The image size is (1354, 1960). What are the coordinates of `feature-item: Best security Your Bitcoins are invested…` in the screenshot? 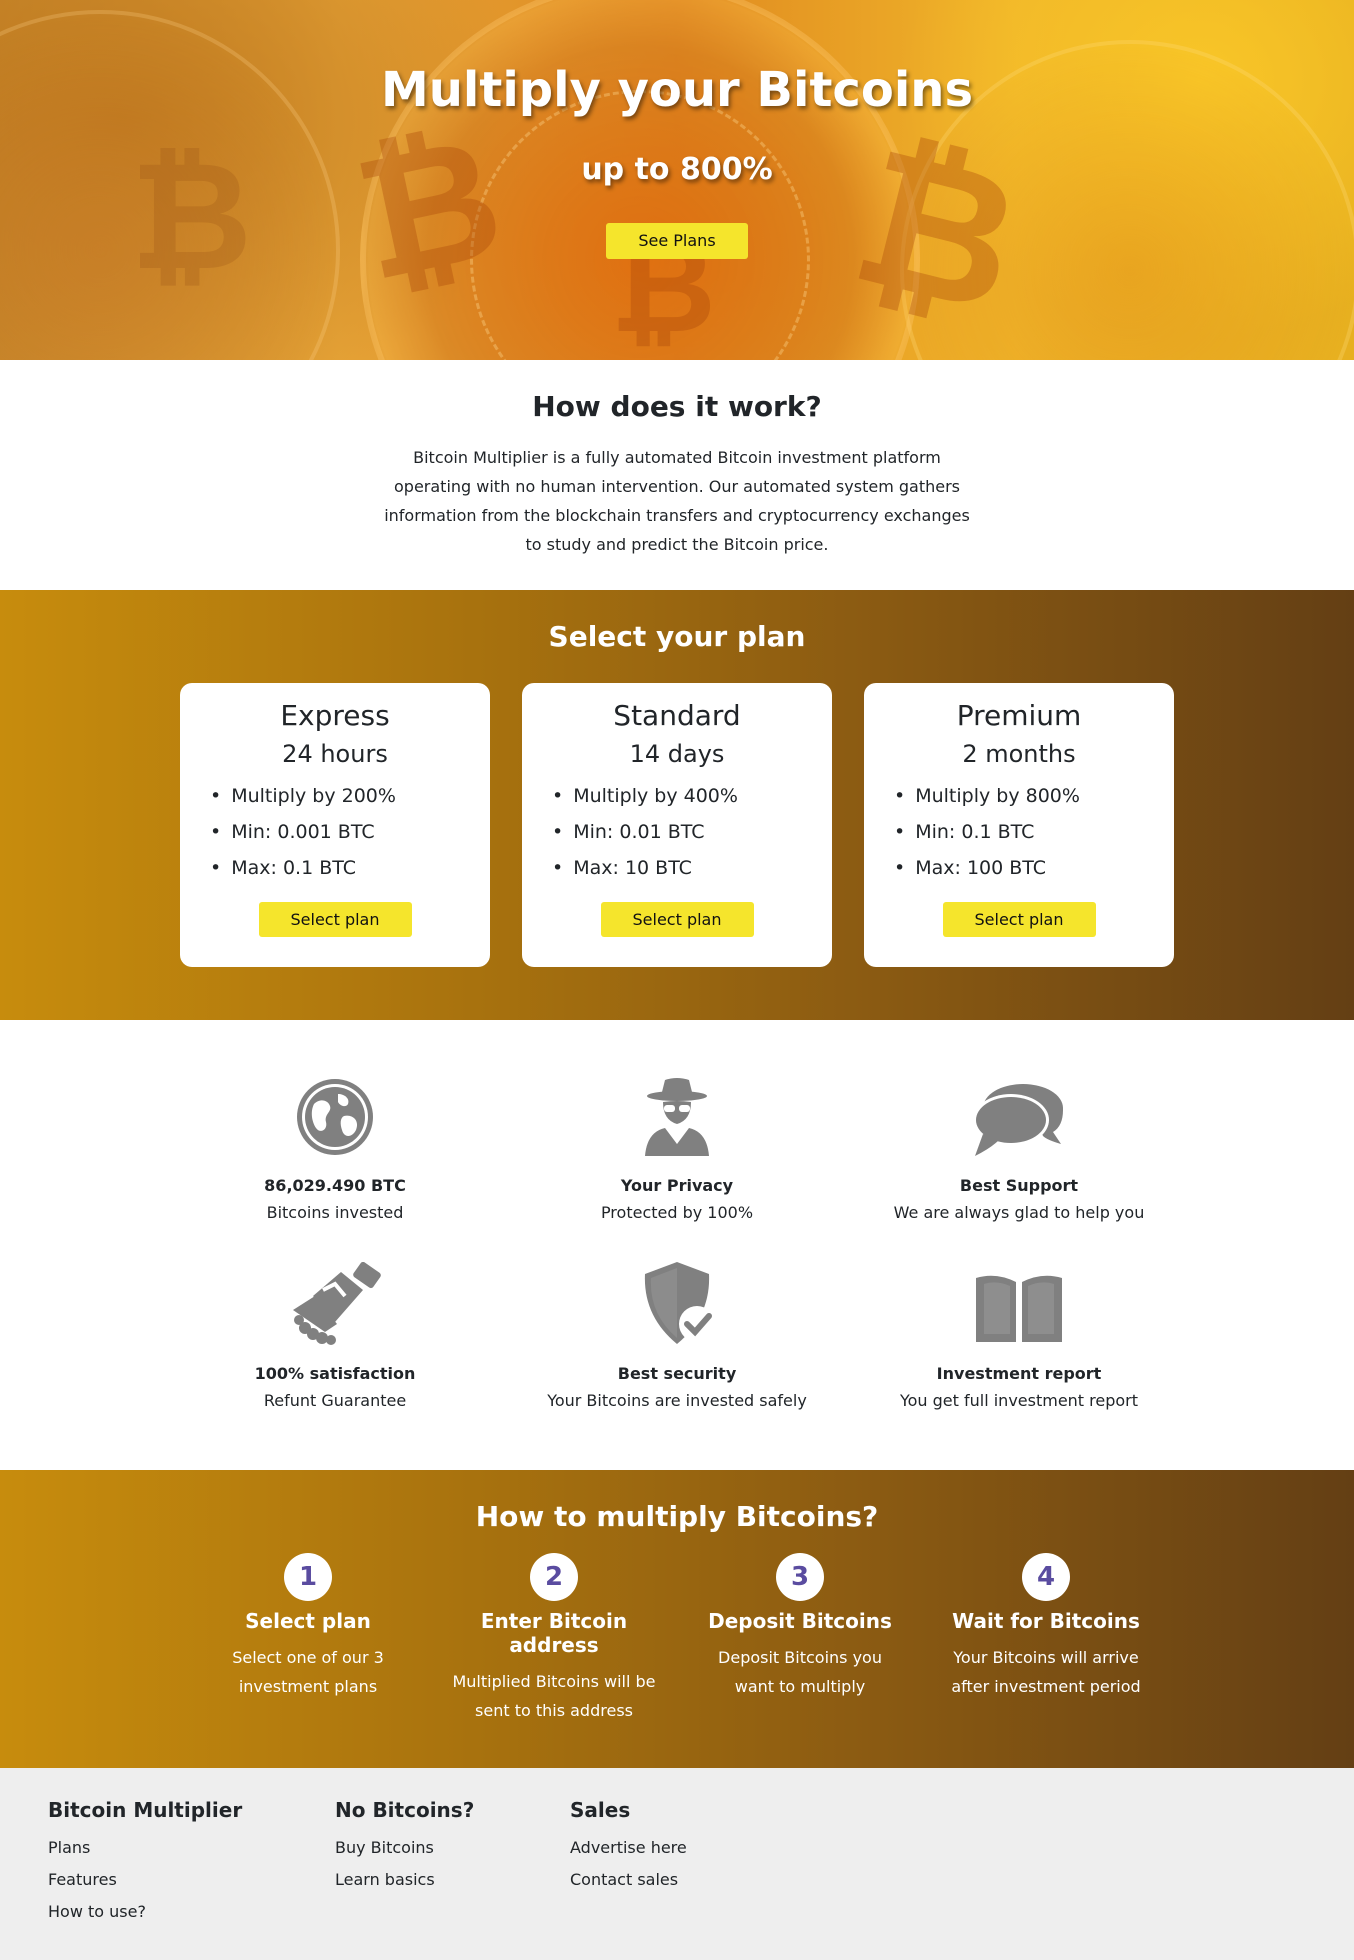 It's located at (677, 1333).